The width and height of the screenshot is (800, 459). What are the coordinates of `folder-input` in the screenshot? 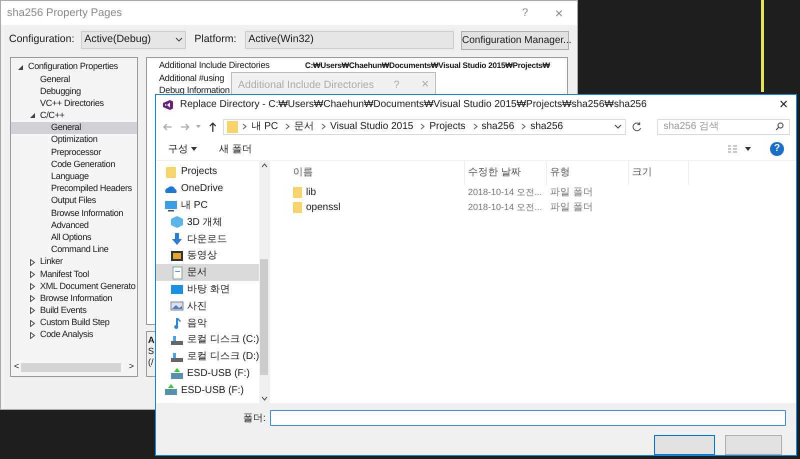 It's located at (528, 418).